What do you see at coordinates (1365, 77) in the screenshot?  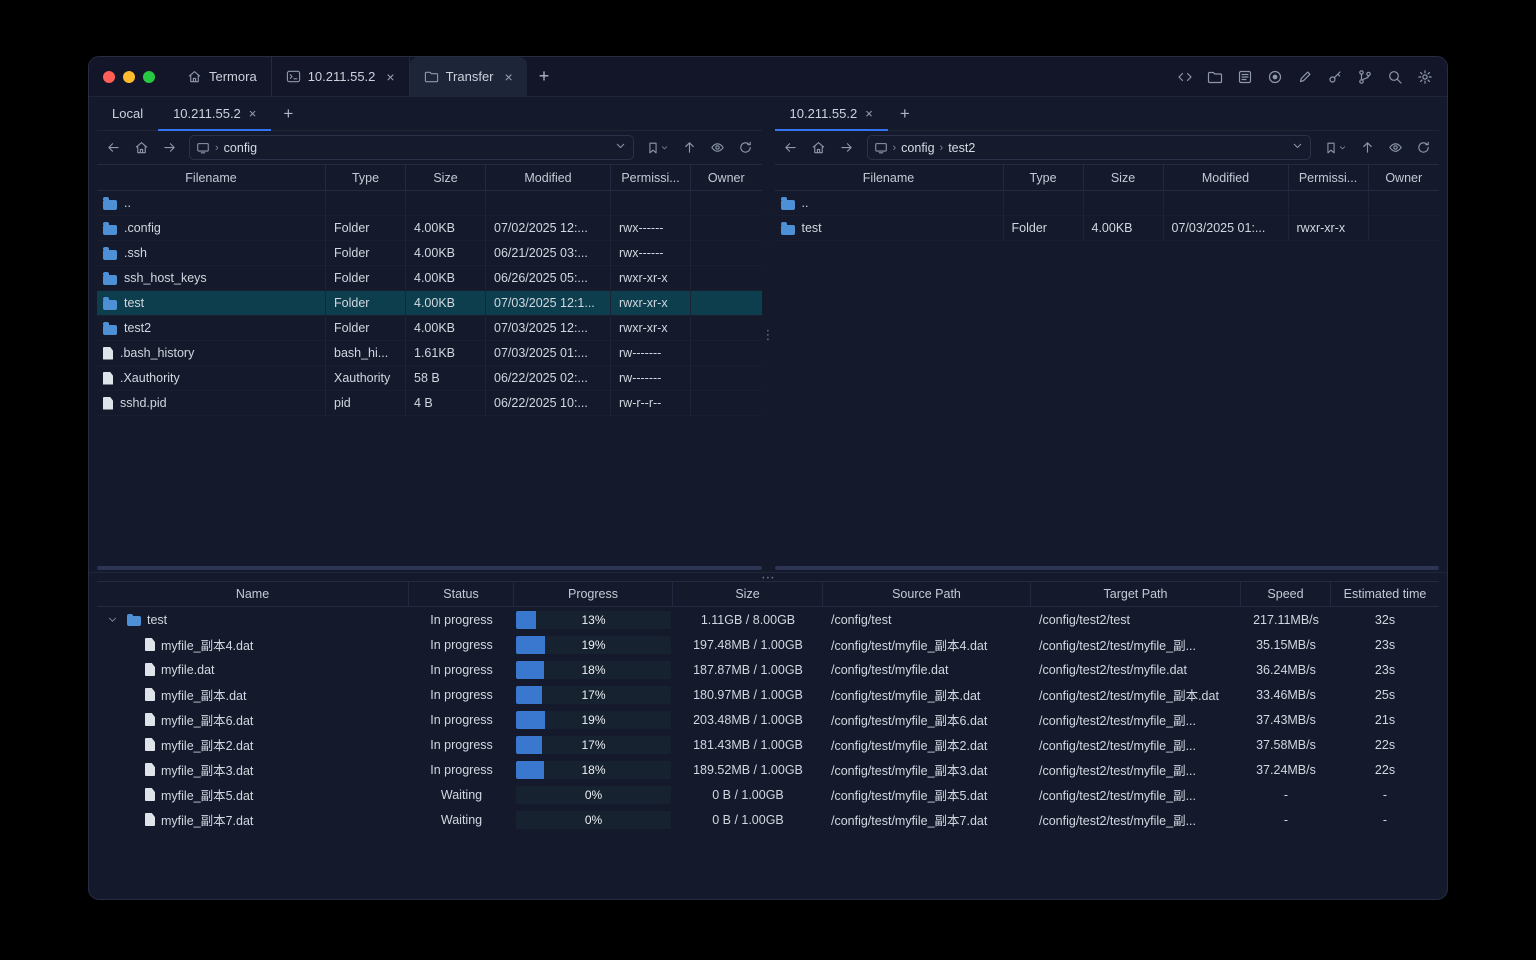 I see `branch-icon` at bounding box center [1365, 77].